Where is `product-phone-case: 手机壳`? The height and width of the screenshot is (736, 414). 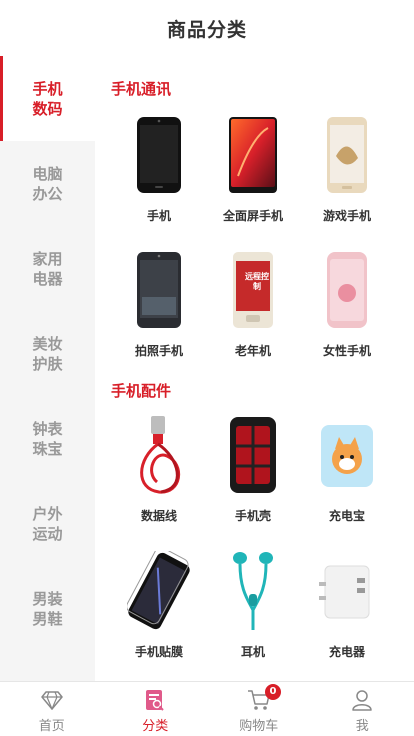 product-phone-case: 手机壳 is located at coordinates (253, 475).